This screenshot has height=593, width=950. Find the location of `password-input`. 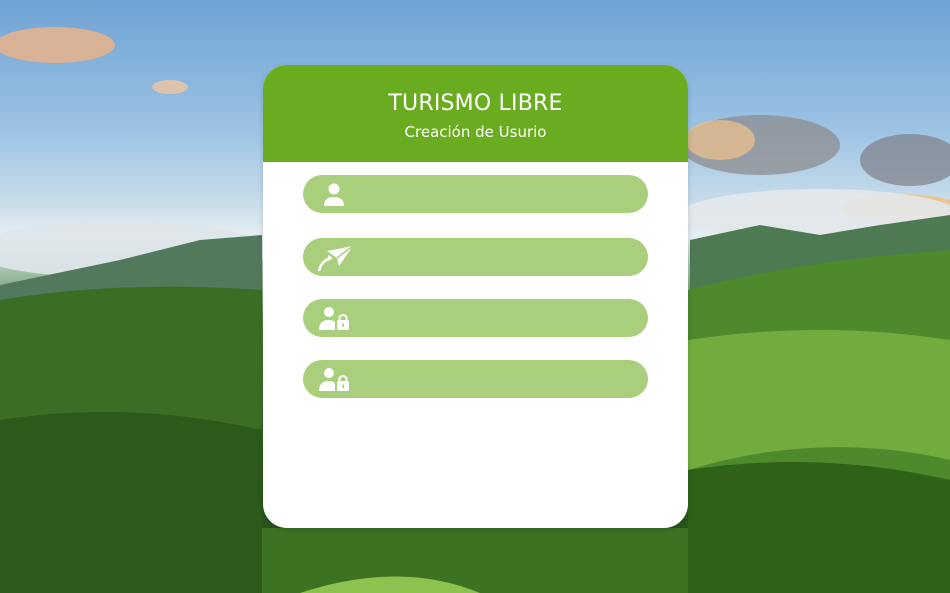

password-input is located at coordinates (496, 318).